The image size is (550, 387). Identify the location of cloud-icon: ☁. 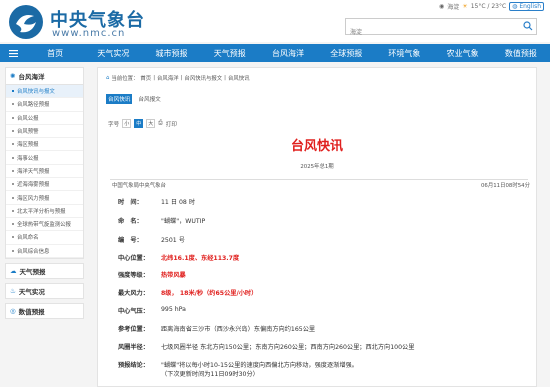
(13, 270).